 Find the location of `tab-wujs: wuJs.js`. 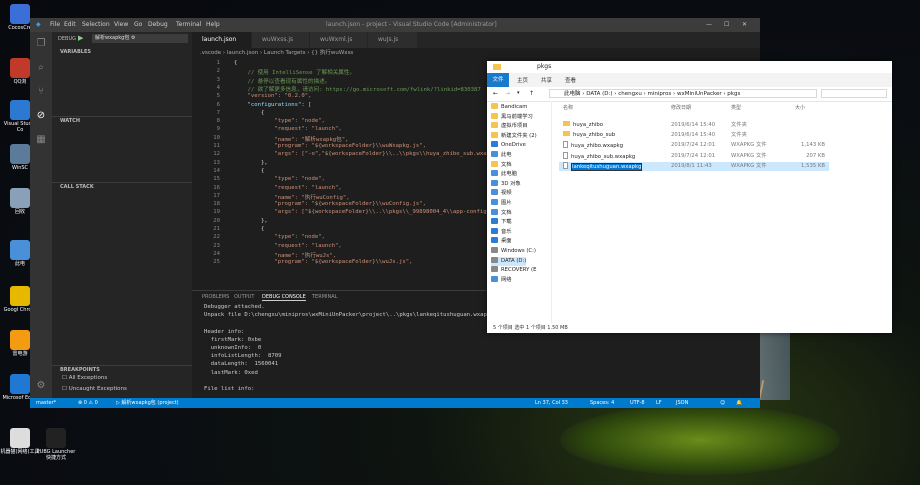

tab-wujs: wuJs.js is located at coordinates (393, 40).